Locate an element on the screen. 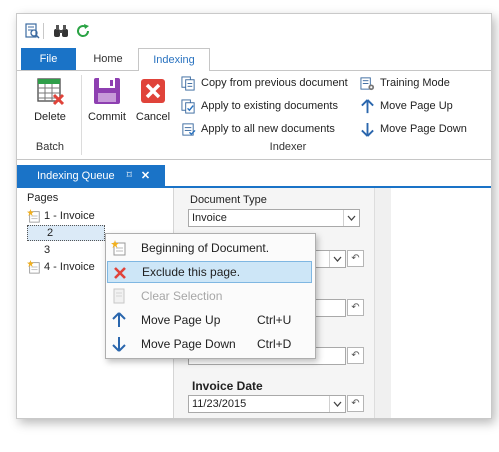 The height and width of the screenshot is (452, 499). group-separator is located at coordinates (81, 115).